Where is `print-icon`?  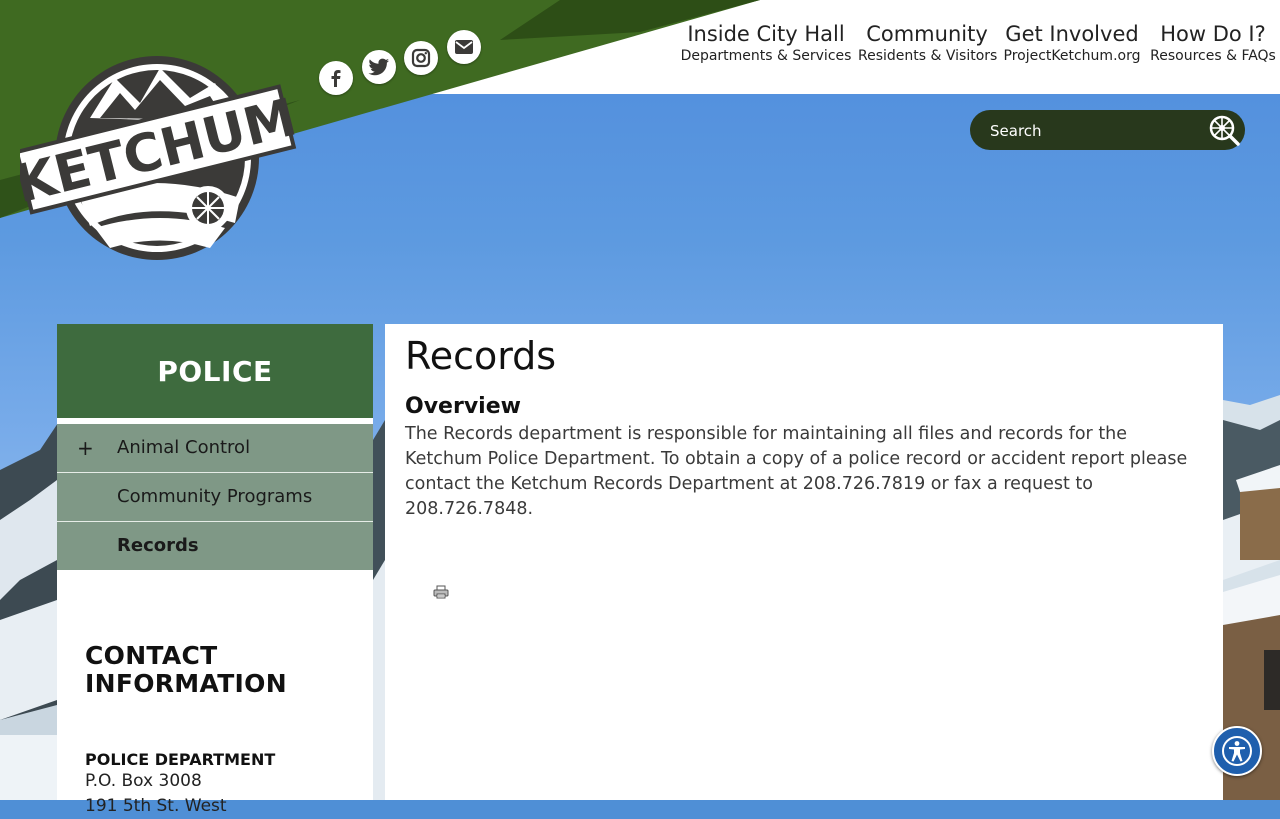
print-icon is located at coordinates (441, 592).